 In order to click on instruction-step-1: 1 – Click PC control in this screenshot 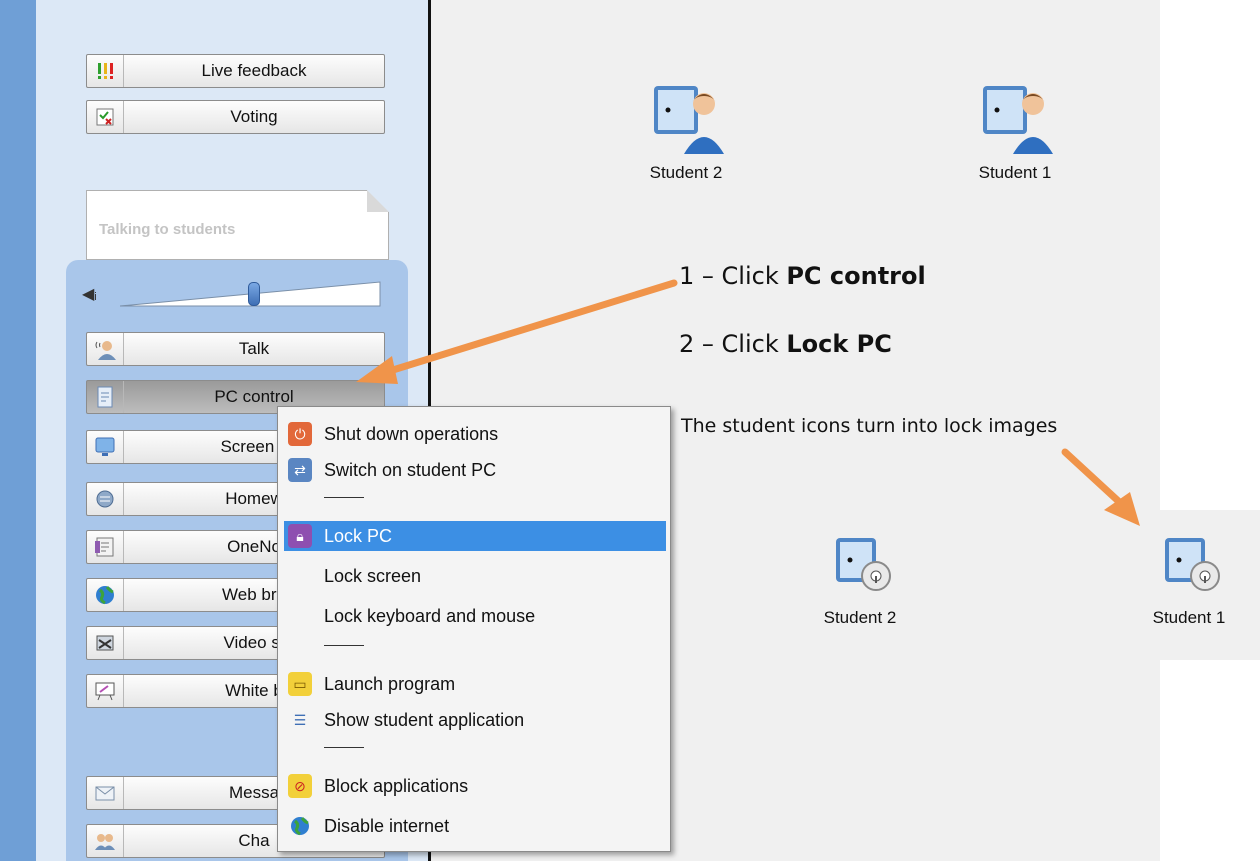, I will do `click(802, 276)`.